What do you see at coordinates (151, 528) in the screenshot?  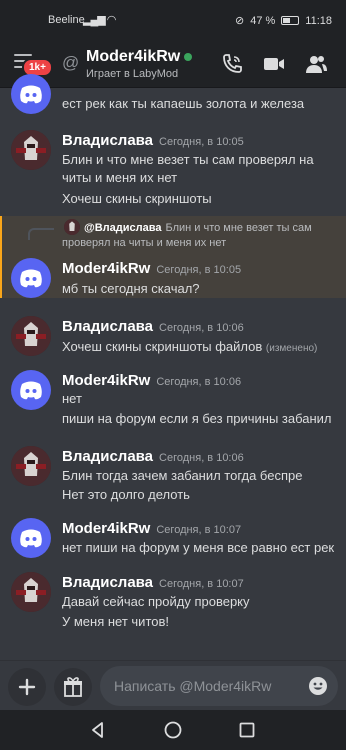 I see `message-author: Moder4ikRw Сегодня, в 10:07` at bounding box center [151, 528].